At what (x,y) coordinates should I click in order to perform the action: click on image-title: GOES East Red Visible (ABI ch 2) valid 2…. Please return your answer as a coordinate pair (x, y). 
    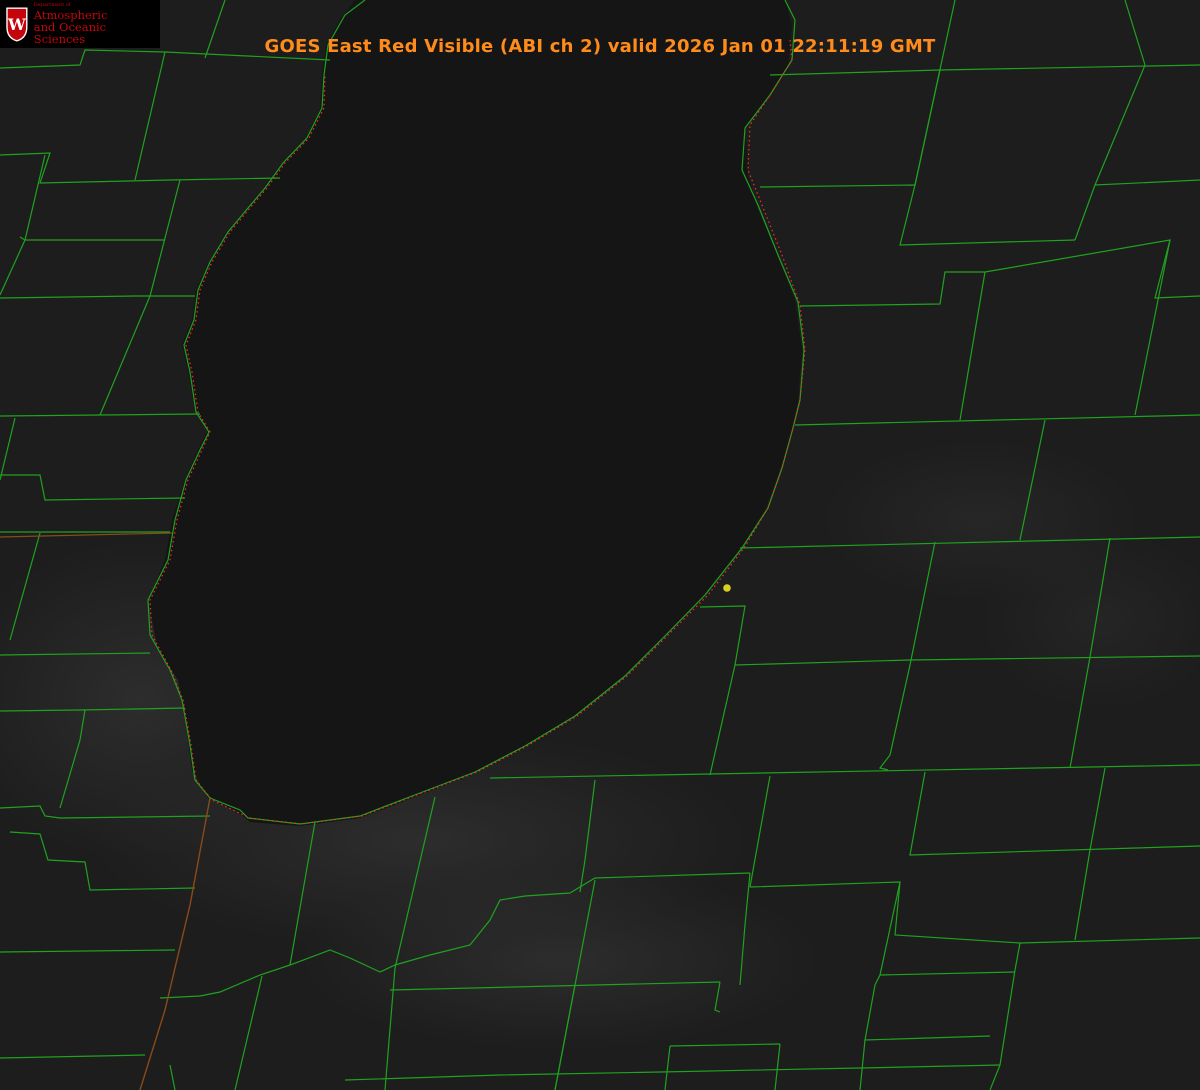
    Looking at the image, I should click on (600, 46).